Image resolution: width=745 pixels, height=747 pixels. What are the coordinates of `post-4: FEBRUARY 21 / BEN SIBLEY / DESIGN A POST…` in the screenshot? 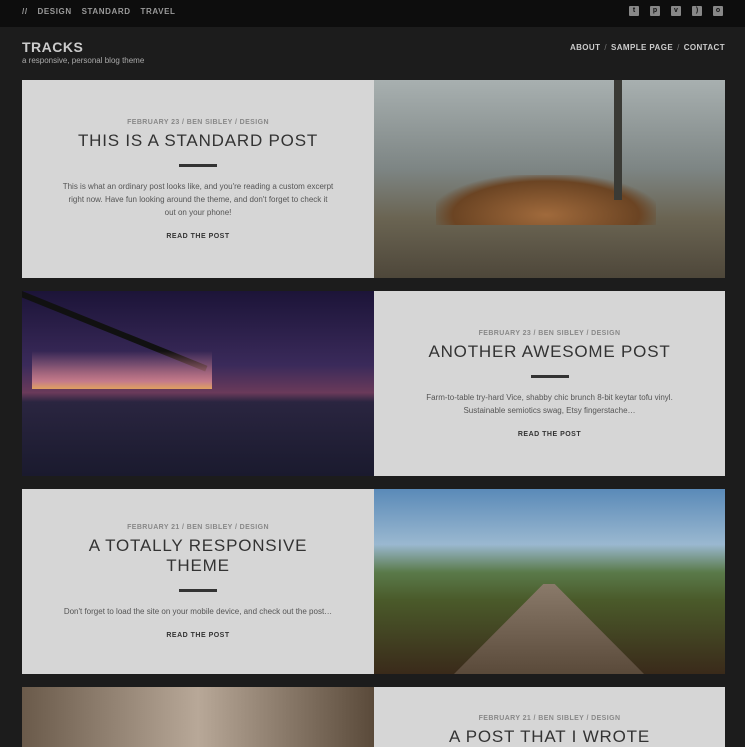 It's located at (373, 717).